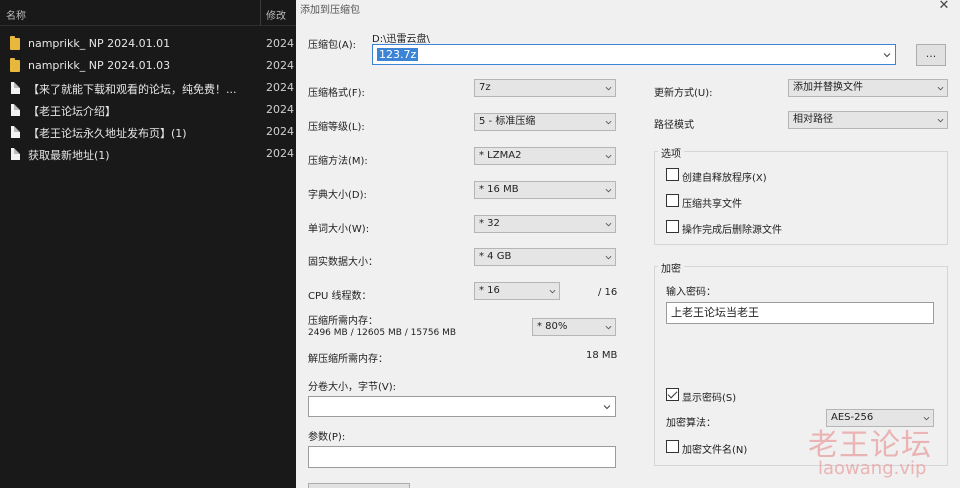 Image resolution: width=960 pixels, height=488 pixels. I want to click on dict-label: 字典大小(D):, so click(337, 195).